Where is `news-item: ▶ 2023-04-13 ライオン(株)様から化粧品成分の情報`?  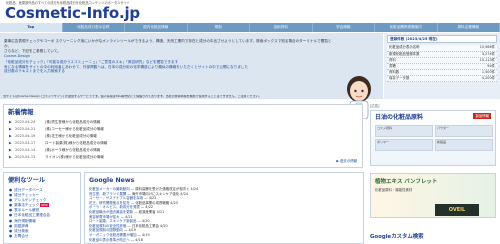
news-item: ▶ 2023-04-13 ライオン(株)様から化粧品成分の情報 is located at coordinates (179, 157).